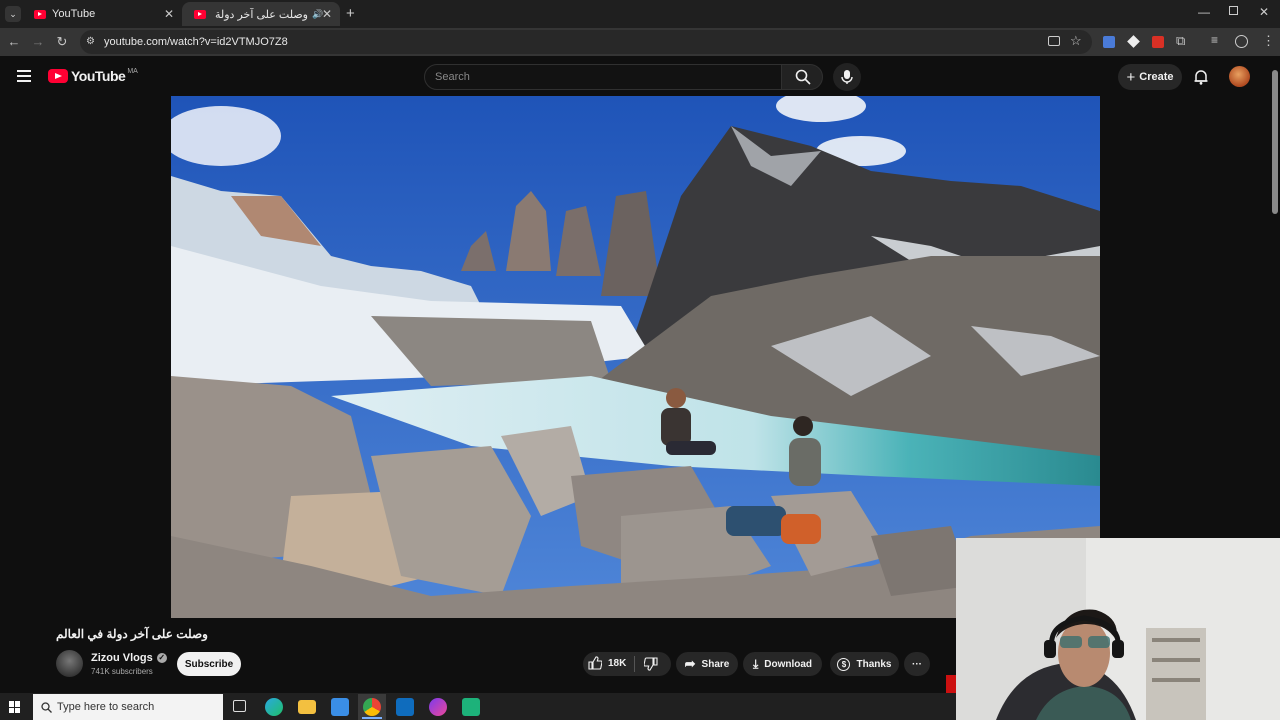 The height and width of the screenshot is (720, 1280). What do you see at coordinates (452, 77) in the screenshot?
I see `search-placeholder: Search` at bounding box center [452, 77].